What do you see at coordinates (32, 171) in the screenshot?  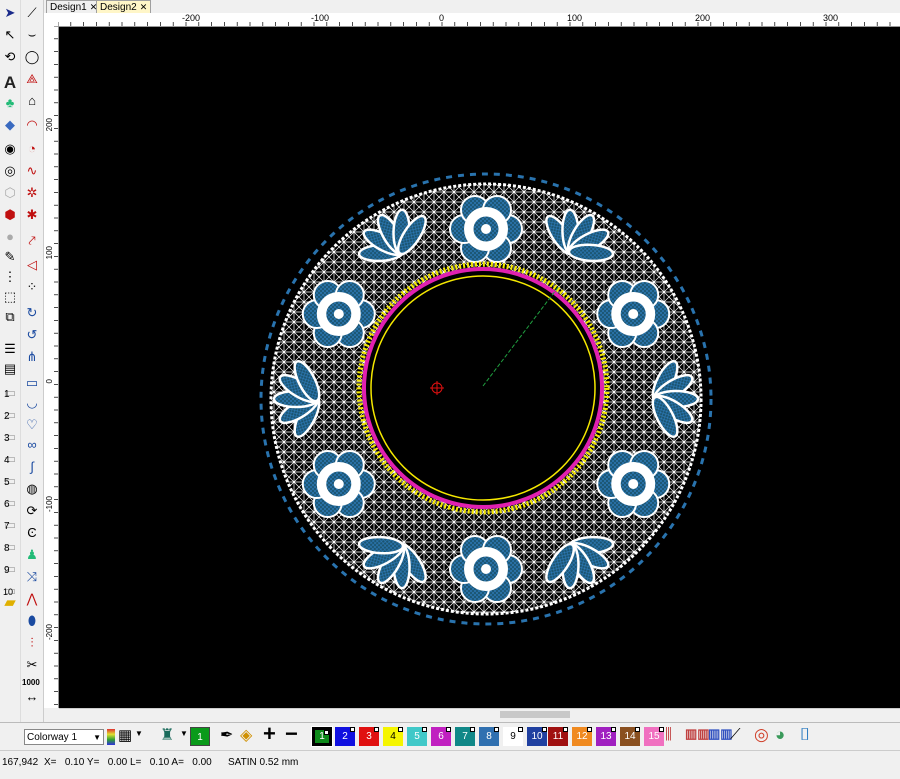 I see `curve-icon: ∿` at bounding box center [32, 171].